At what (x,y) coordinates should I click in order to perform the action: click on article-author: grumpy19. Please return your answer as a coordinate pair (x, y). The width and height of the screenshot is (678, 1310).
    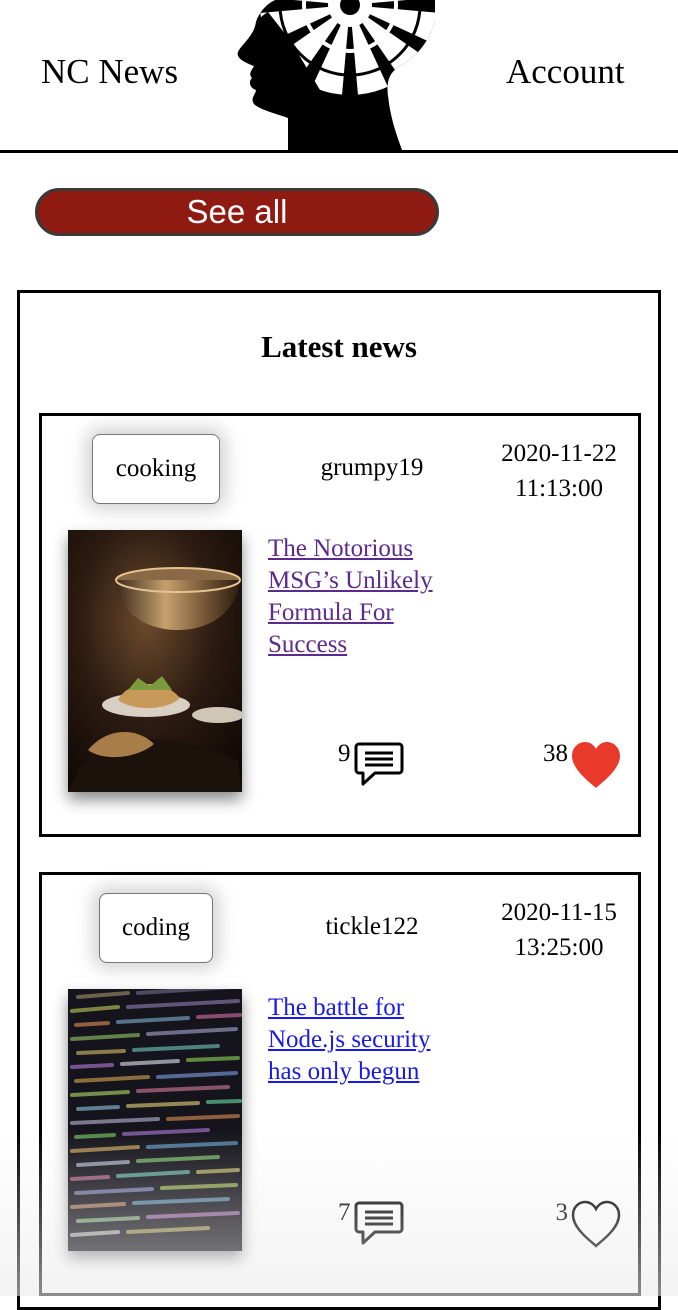
    Looking at the image, I should click on (372, 467).